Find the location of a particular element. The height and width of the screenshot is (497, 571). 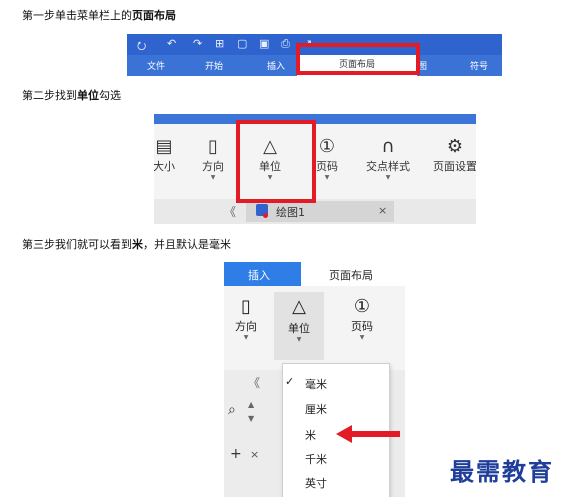

tool-page-setup-label: 页面设置 is located at coordinates (454, 166).